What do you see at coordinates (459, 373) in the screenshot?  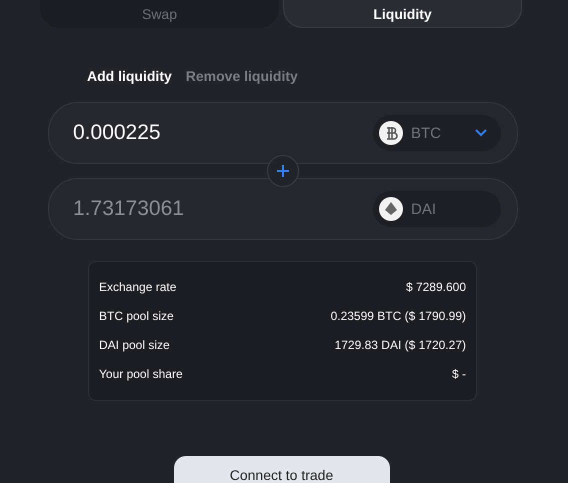 I see `info-value: $ -` at bounding box center [459, 373].